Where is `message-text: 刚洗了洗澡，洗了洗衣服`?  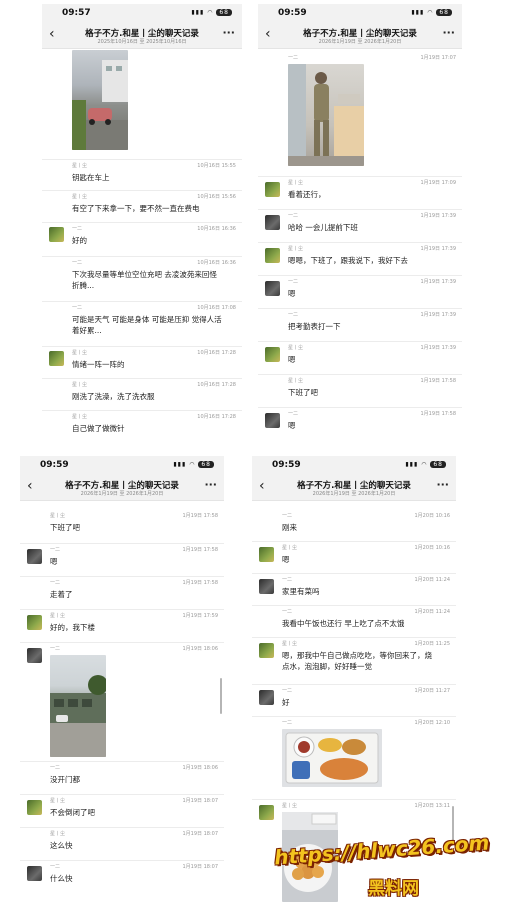
message-text: 刚洗了洗澡，洗了洗衣服 is located at coordinates (113, 396).